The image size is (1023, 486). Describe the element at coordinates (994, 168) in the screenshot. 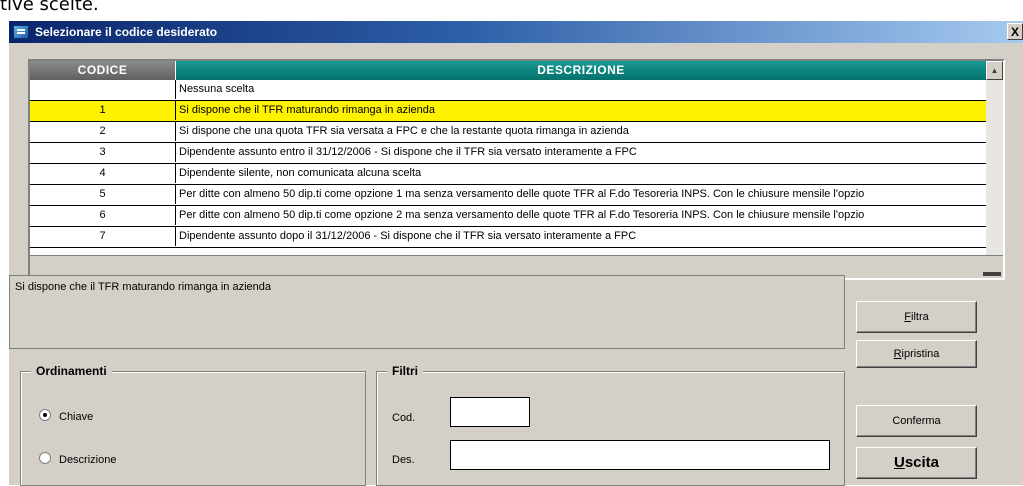

I see `vertical-scrollbar` at that location.